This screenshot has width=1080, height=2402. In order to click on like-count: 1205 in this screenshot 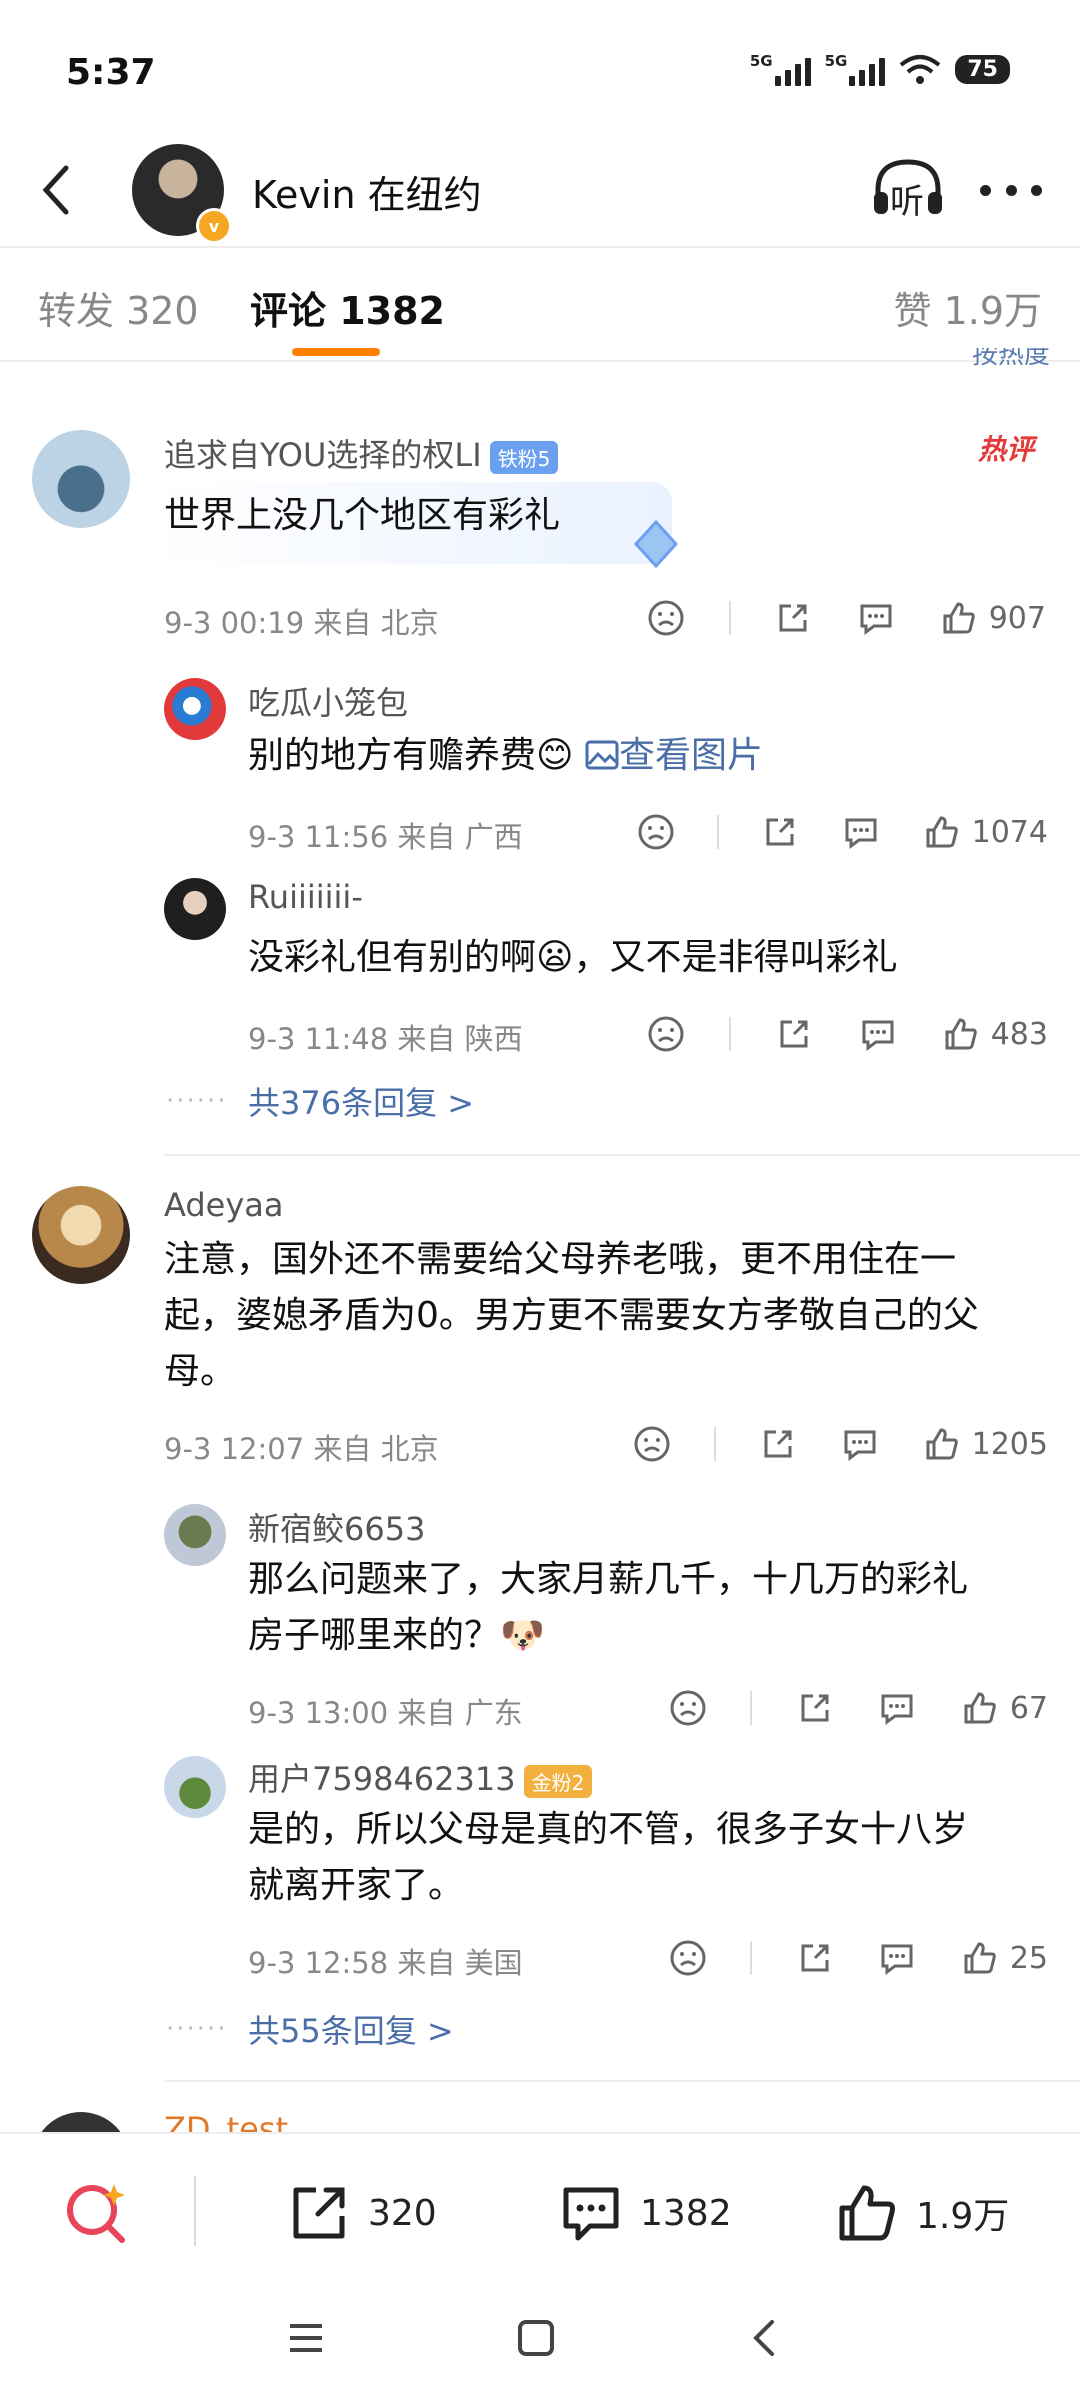, I will do `click(1009, 1444)`.